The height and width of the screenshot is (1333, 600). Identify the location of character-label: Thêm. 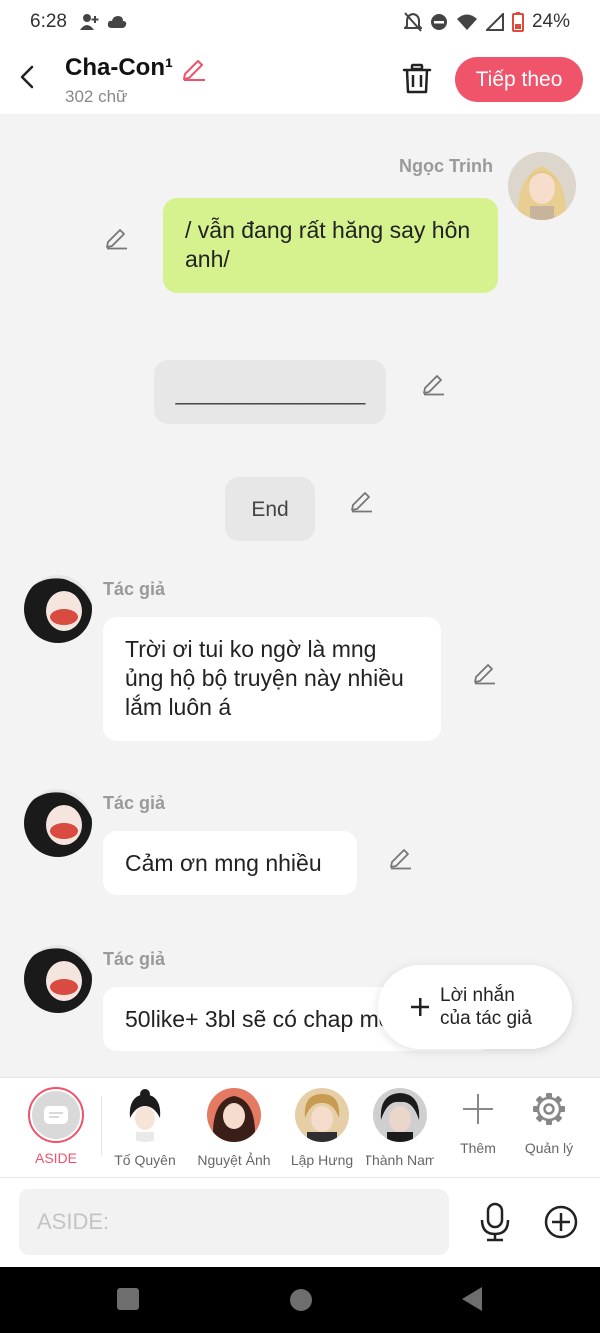
(478, 1148).